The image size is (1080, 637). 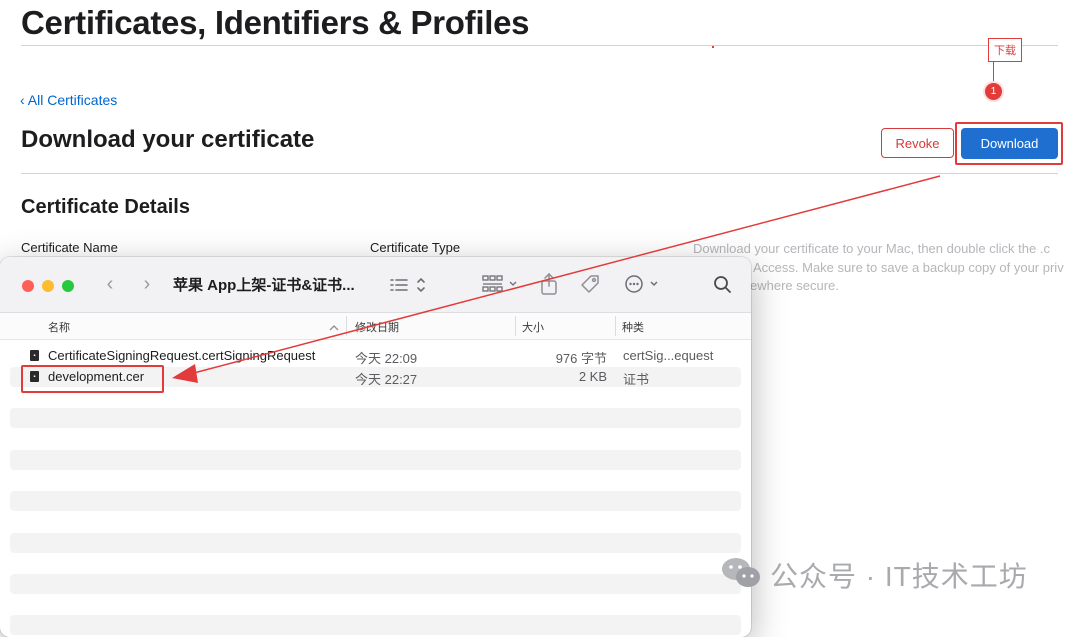 I want to click on document-icon: ▪, so click(x=34, y=355).